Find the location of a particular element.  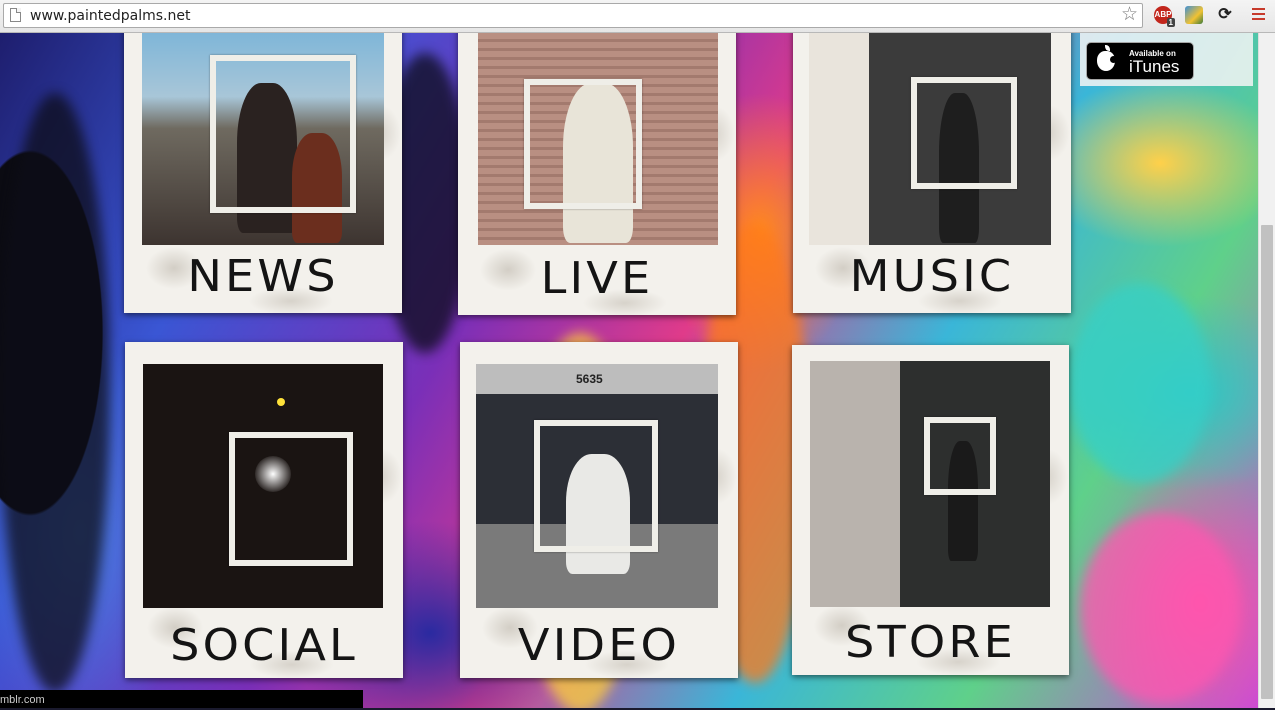

nav-card-store: STORE is located at coordinates (930, 510).